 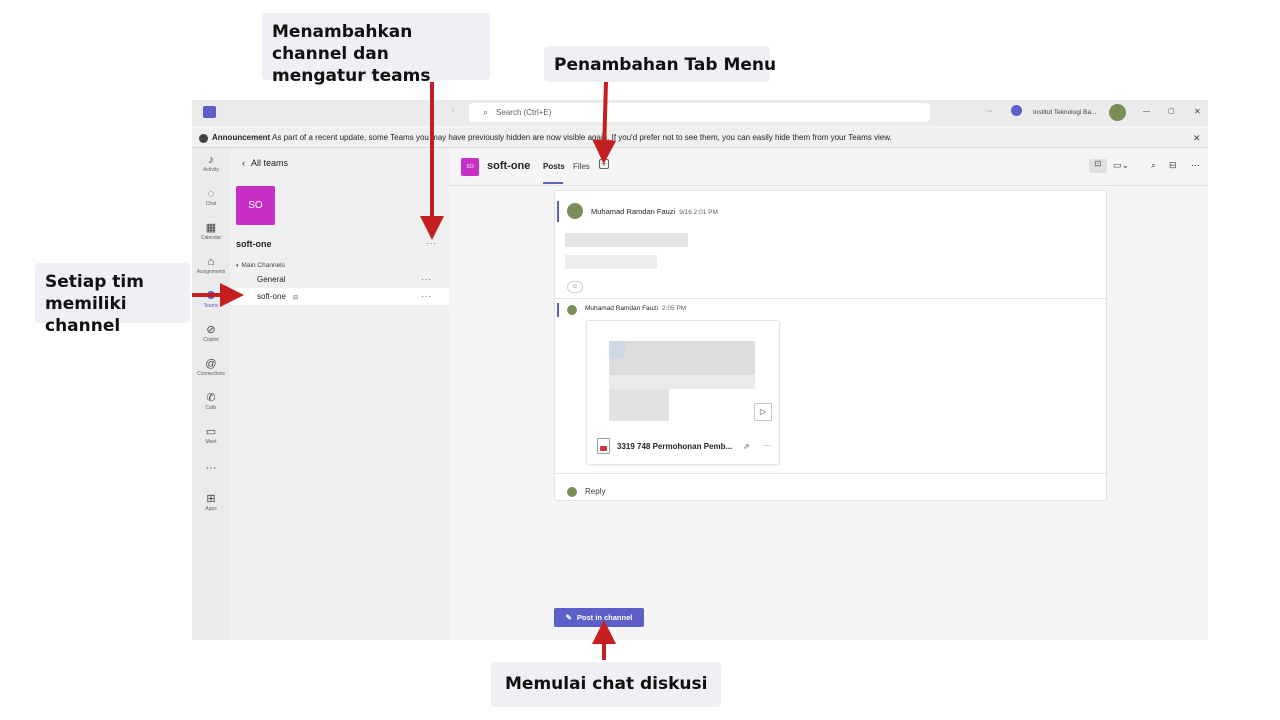 I want to click on bell-icon: ♪, so click(x=211, y=160).